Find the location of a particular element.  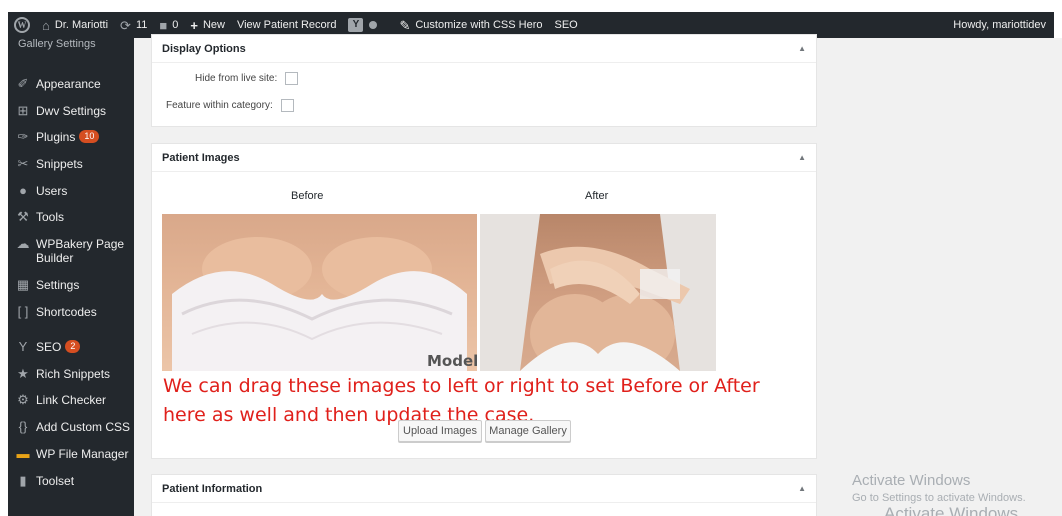

feature-checkbox is located at coordinates (287, 105).